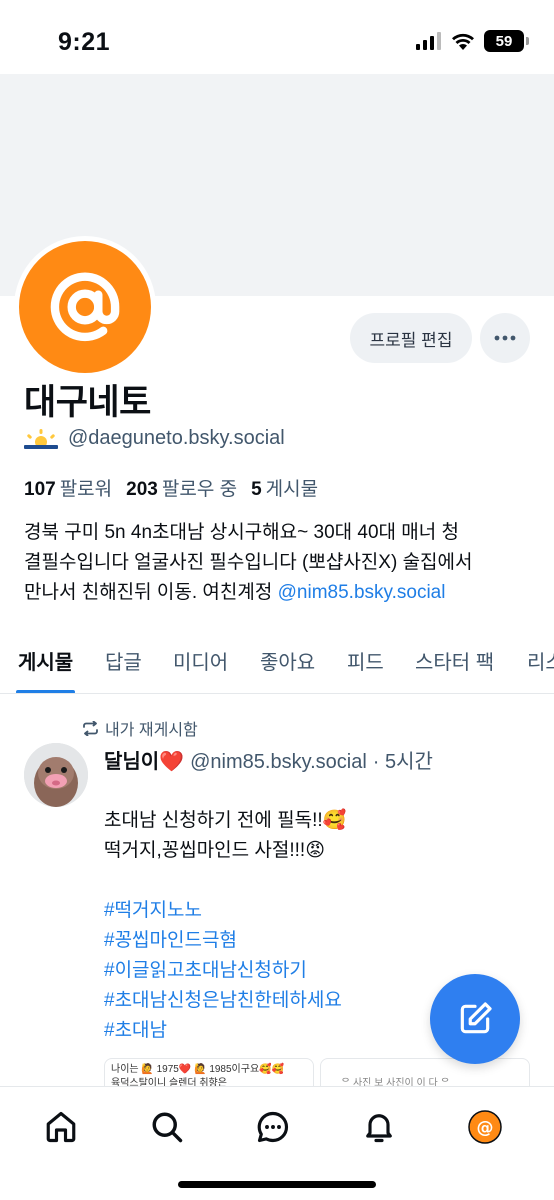 The image size is (554, 1200). I want to click on more-options-button, so click(505, 338).